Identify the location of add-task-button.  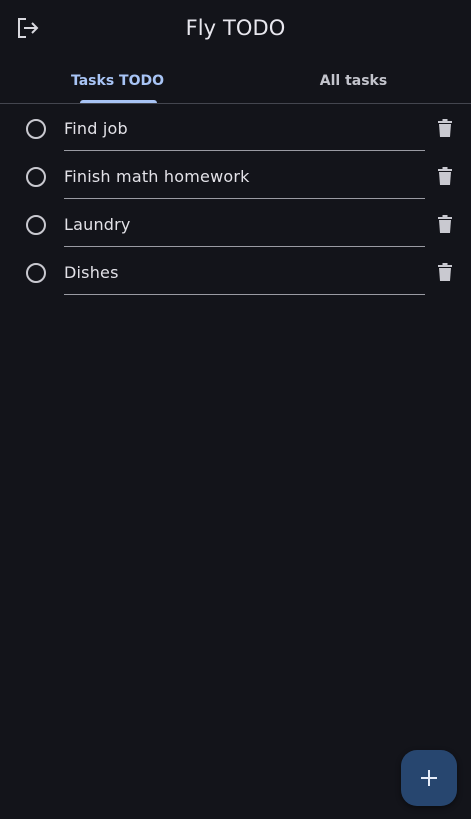
(429, 778).